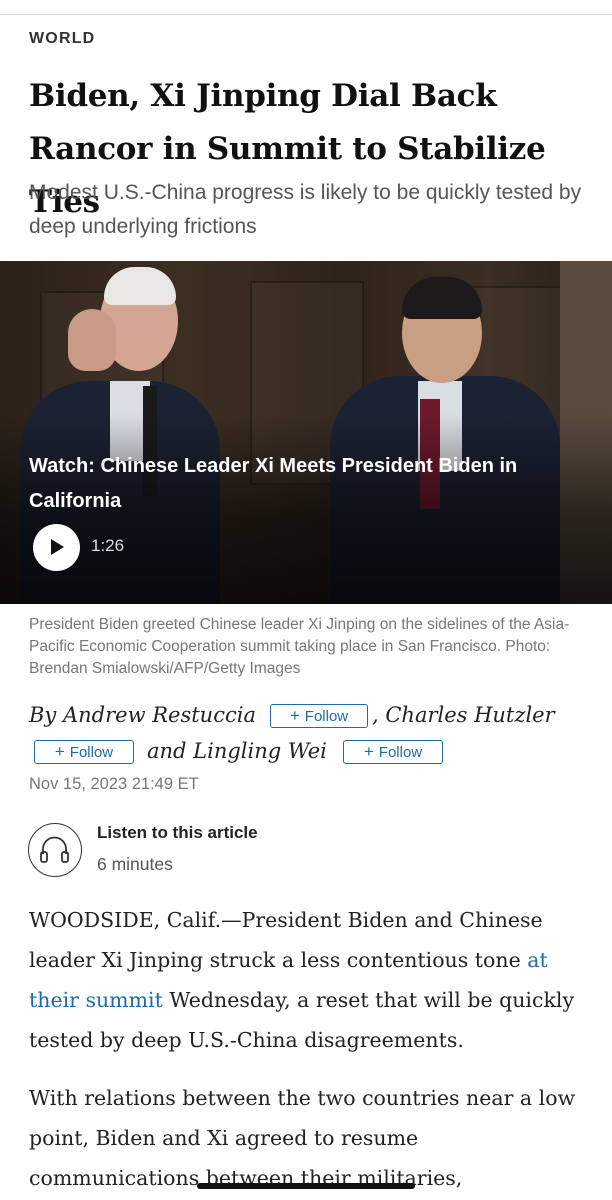 The image size is (612, 1200). Describe the element at coordinates (62, 39) in the screenshot. I see `section-label: WORLD` at that location.